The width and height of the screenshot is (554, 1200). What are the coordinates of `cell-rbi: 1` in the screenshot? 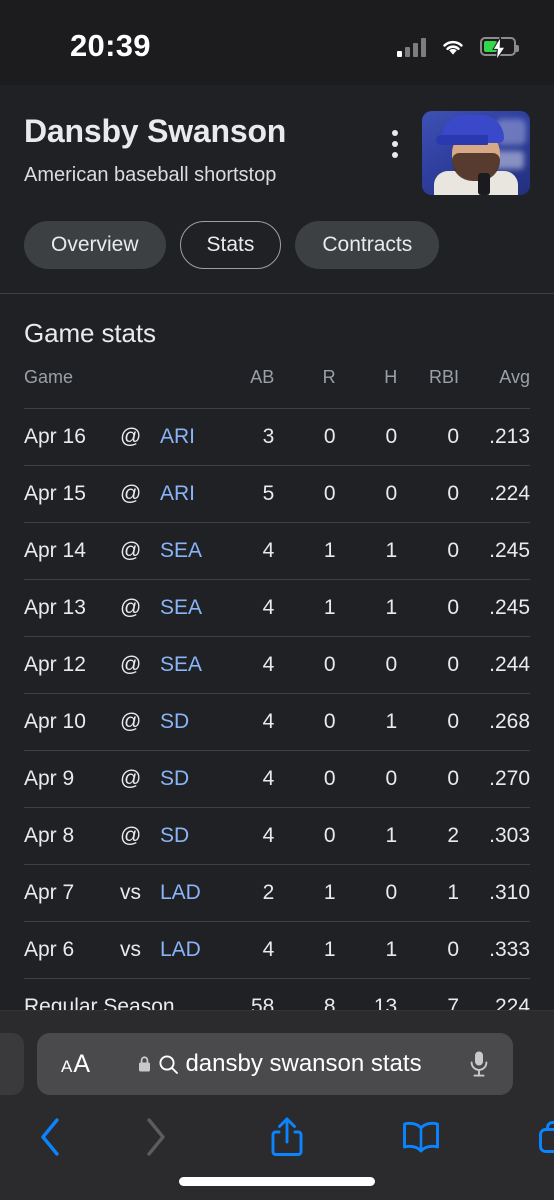 It's located at (428, 893).